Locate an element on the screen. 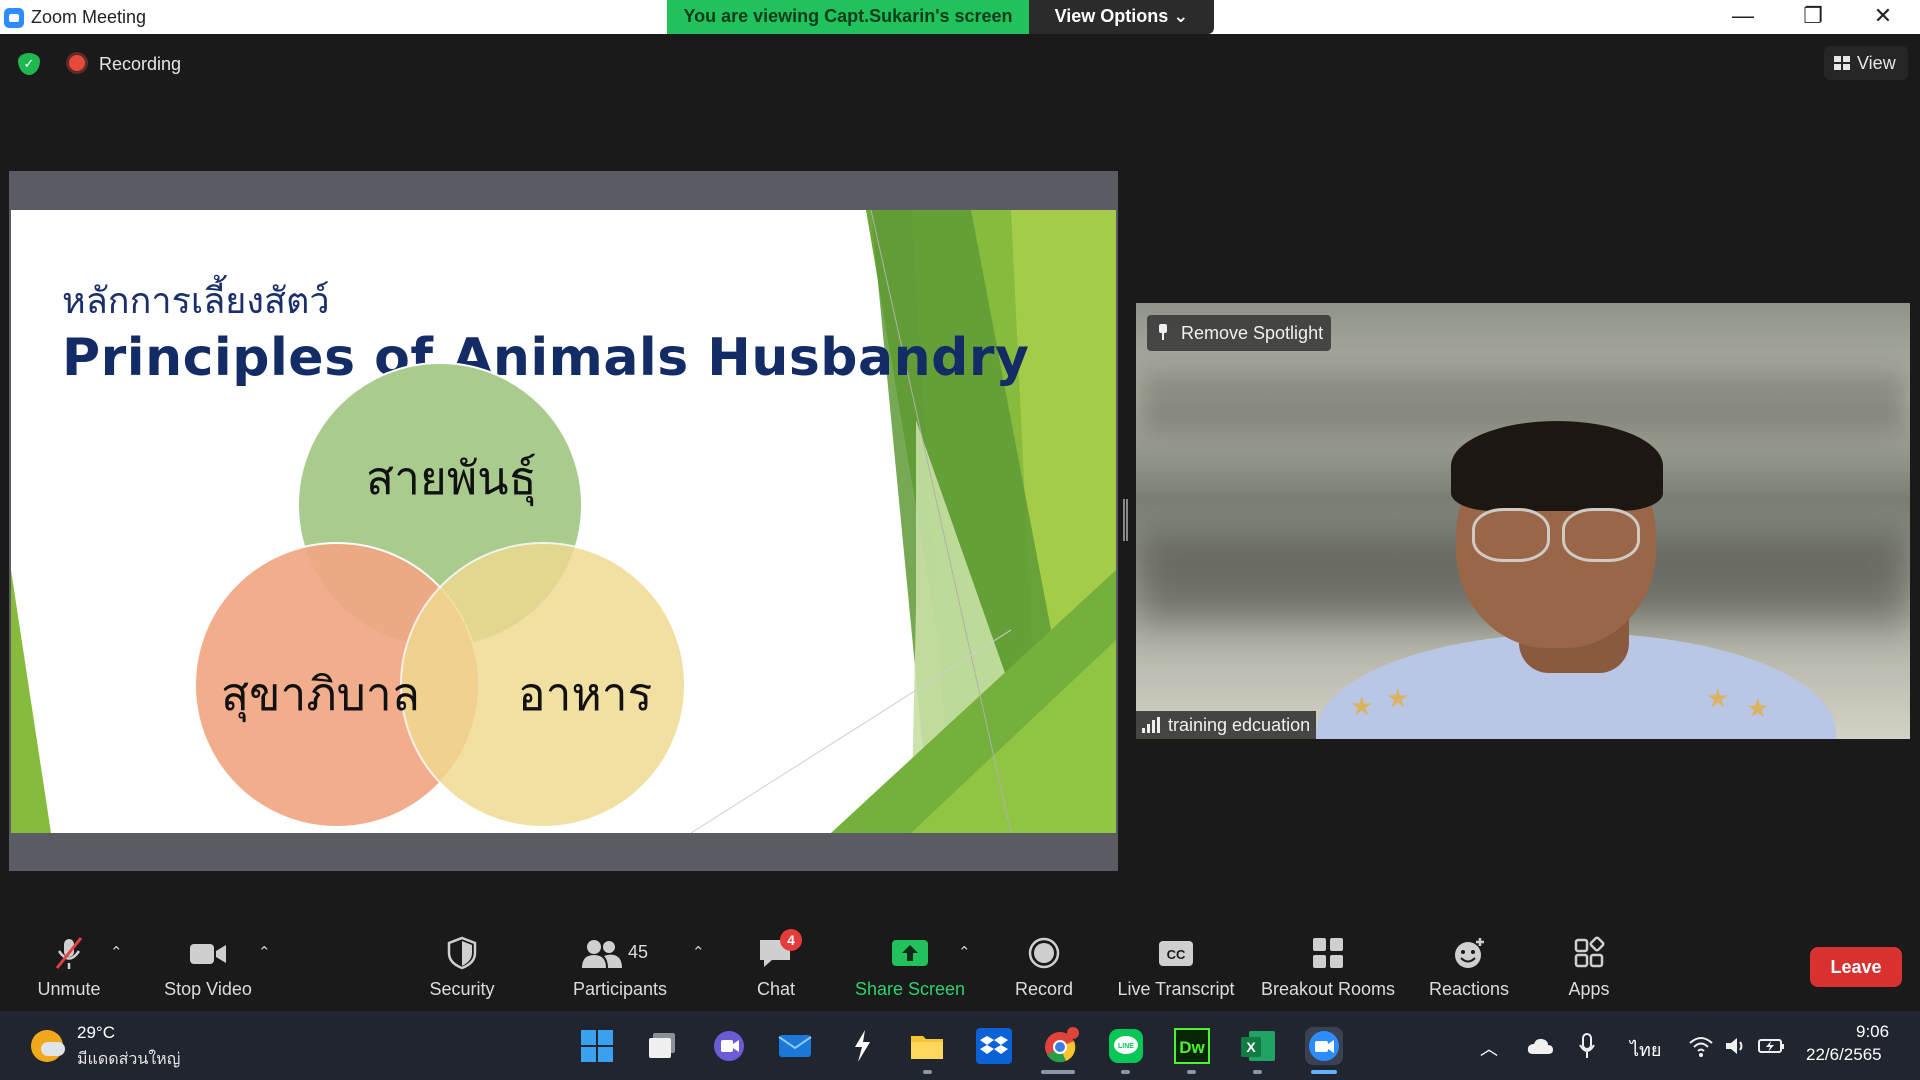 The width and height of the screenshot is (1920, 1080). video-options-caret-icon: ⌃ is located at coordinates (264, 952).